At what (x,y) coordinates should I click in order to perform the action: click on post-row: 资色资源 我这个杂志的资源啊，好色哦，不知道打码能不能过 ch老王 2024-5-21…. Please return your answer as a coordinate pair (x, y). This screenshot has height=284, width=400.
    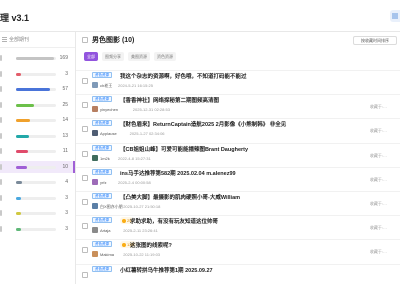
    Looking at the image, I should click on (238, 80).